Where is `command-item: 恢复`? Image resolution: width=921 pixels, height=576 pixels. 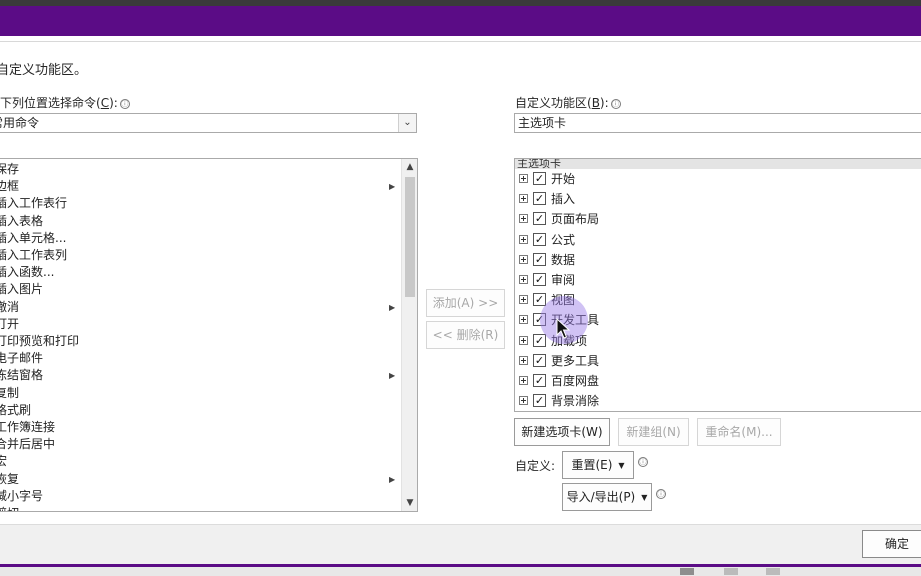
command-item: 恢复 is located at coordinates (9, 479).